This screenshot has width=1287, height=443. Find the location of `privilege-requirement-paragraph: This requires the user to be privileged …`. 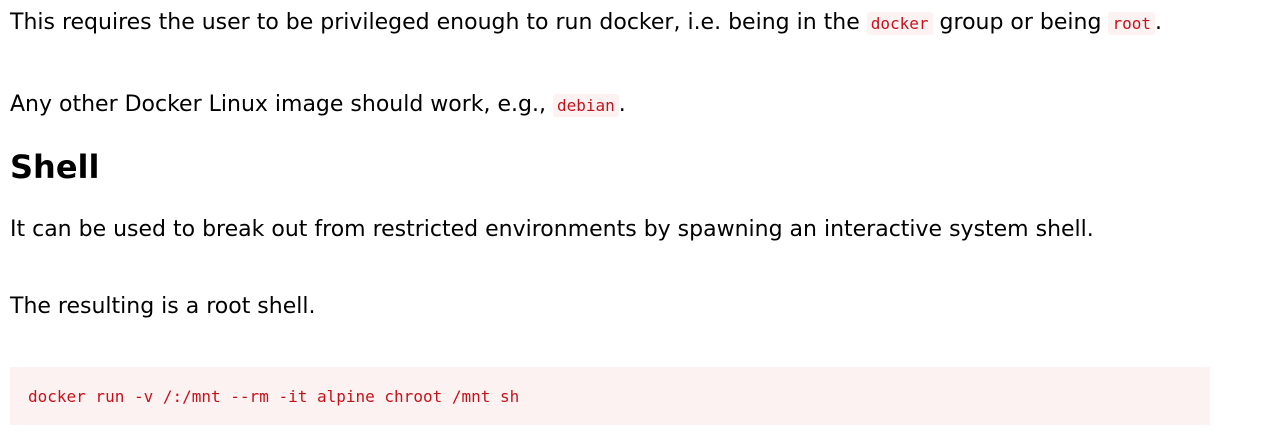

privilege-requirement-paragraph: This requires the user to be privileged … is located at coordinates (617, 23).